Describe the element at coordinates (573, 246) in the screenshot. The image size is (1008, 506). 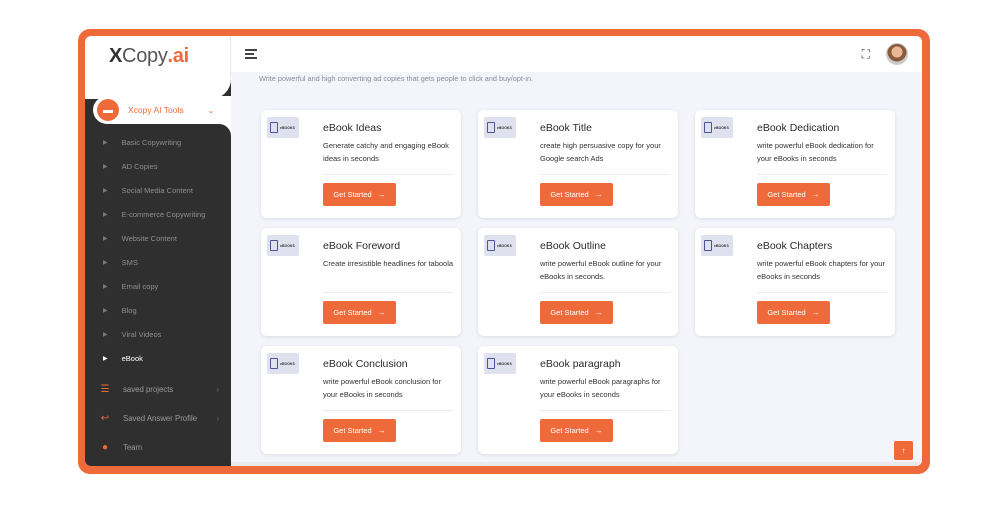
I see `card-title: eBook Outline` at that location.